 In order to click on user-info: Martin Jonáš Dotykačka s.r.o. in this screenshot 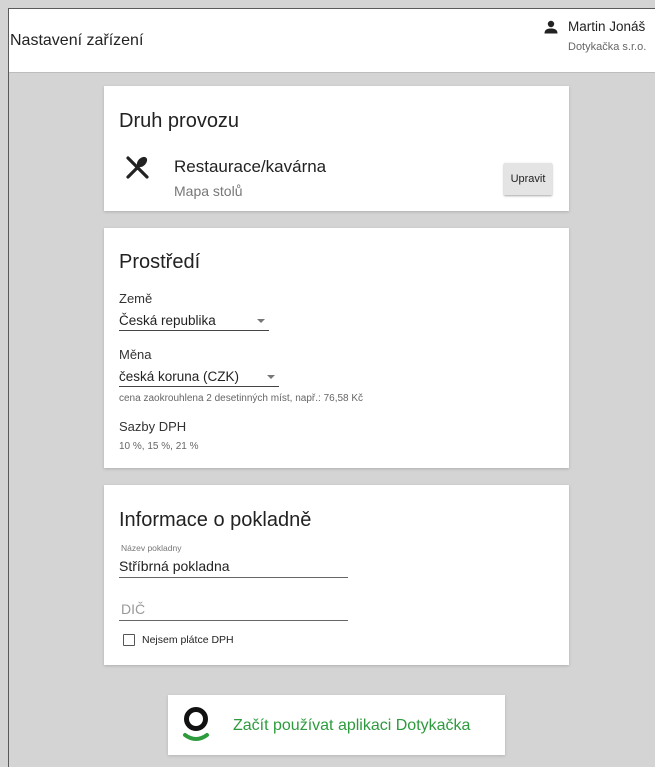, I will do `click(599, 36)`.